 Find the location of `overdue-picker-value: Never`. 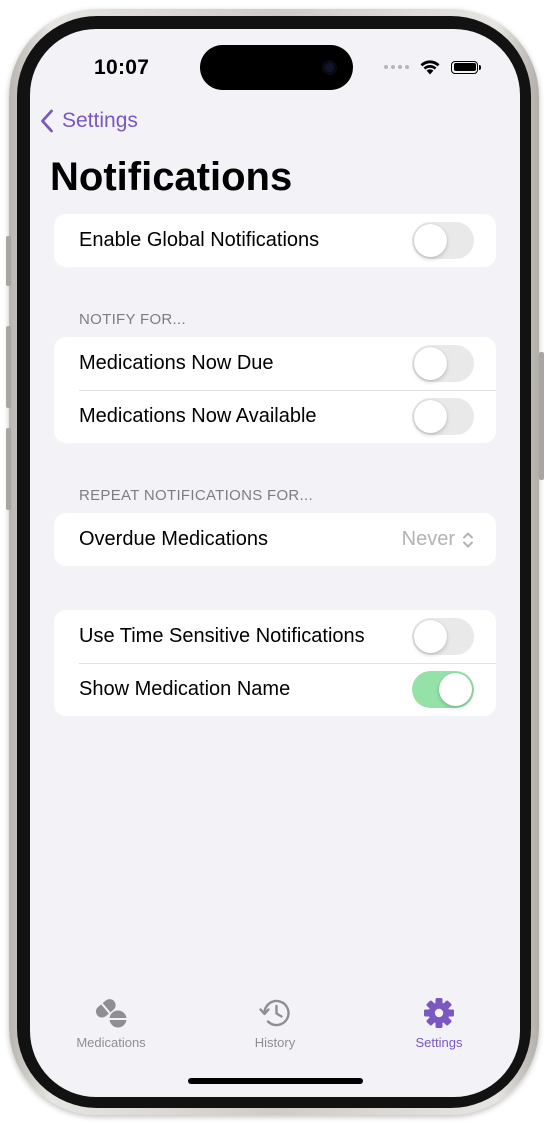

overdue-picker-value: Never is located at coordinates (428, 539).